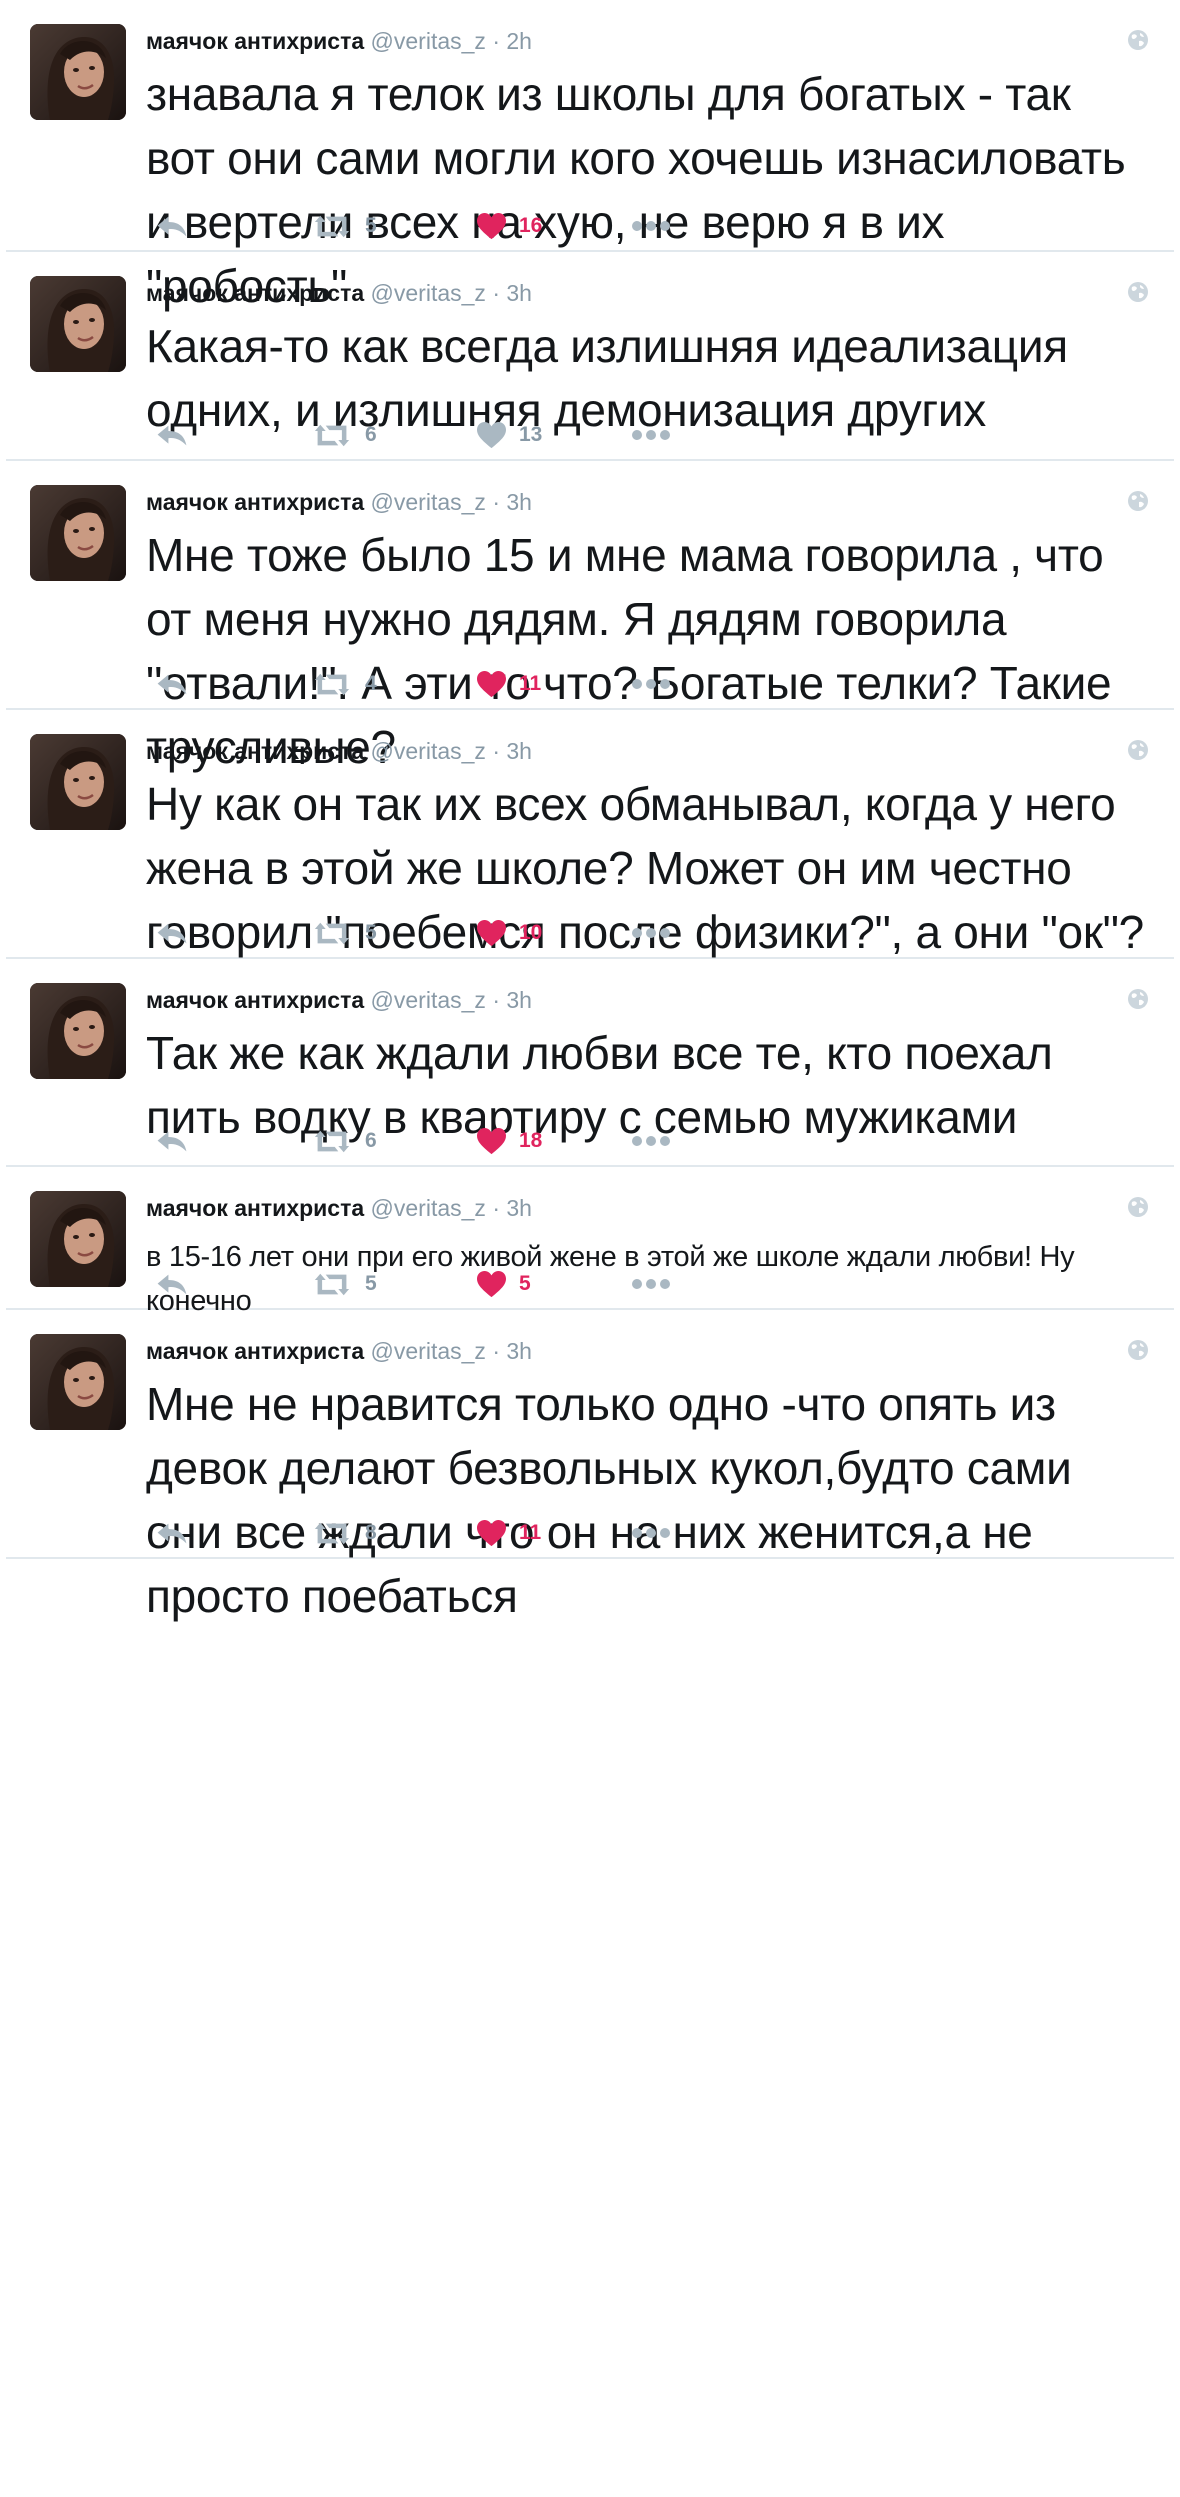 The height and width of the screenshot is (2497, 1180). What do you see at coordinates (519, 41) in the screenshot?
I see `tweet-timestamp: 2h` at bounding box center [519, 41].